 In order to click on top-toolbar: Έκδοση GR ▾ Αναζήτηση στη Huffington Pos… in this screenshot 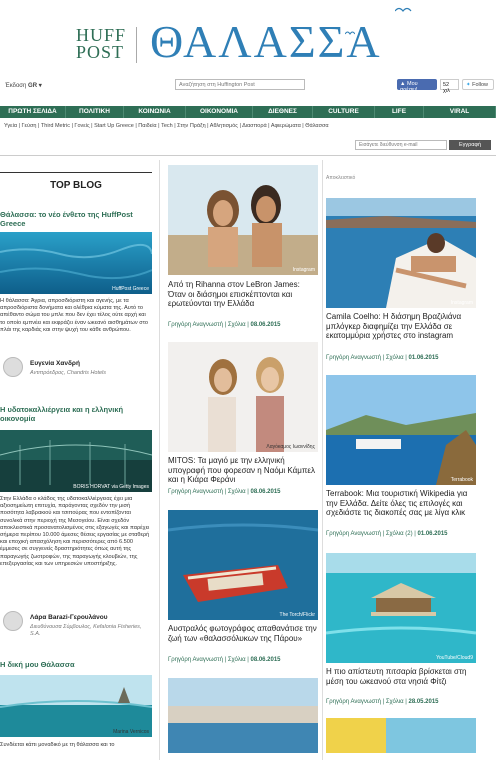, I will do `click(248, 86)`.